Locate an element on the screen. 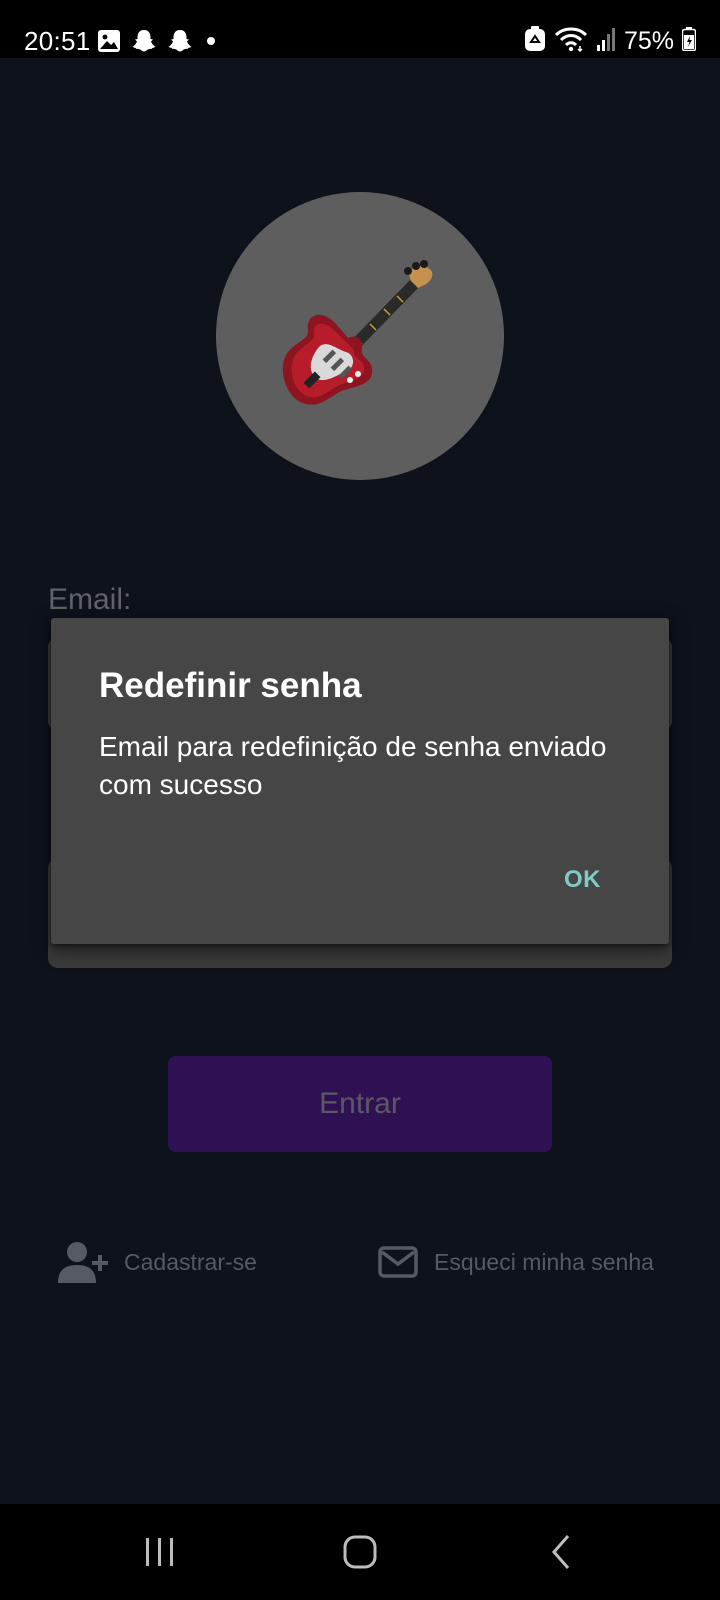 This screenshot has width=720, height=1600. login-button: Entrar is located at coordinates (360, 1104).